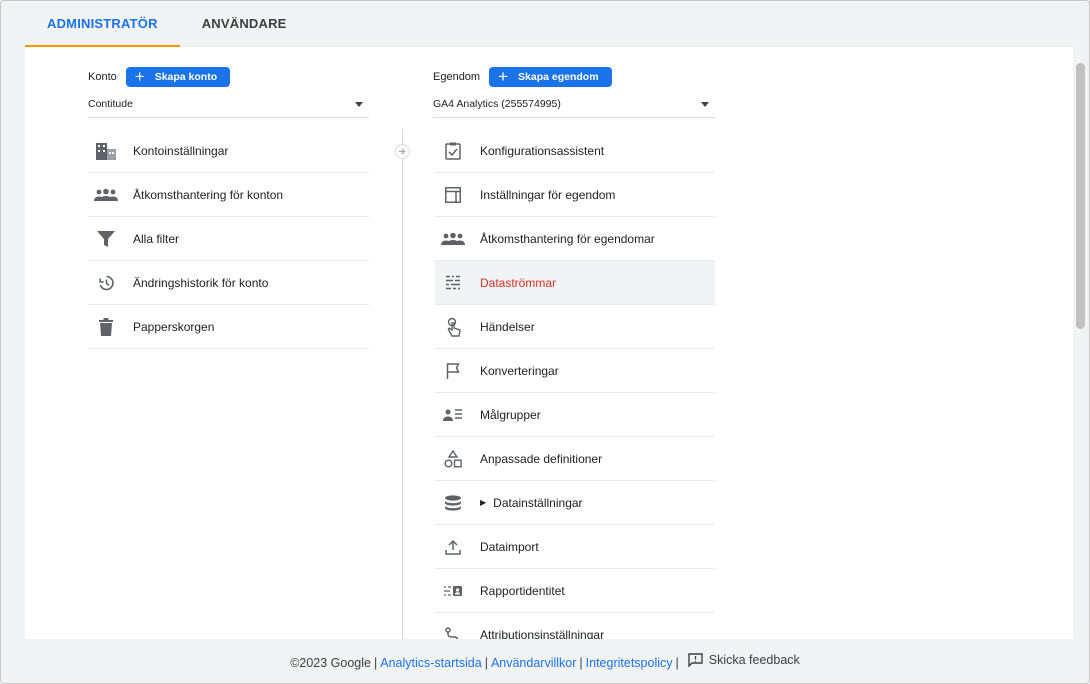 This screenshot has width=1090, height=684. Describe the element at coordinates (228, 327) in the screenshot. I see `account-item-trash: Papperskorgen` at that location.